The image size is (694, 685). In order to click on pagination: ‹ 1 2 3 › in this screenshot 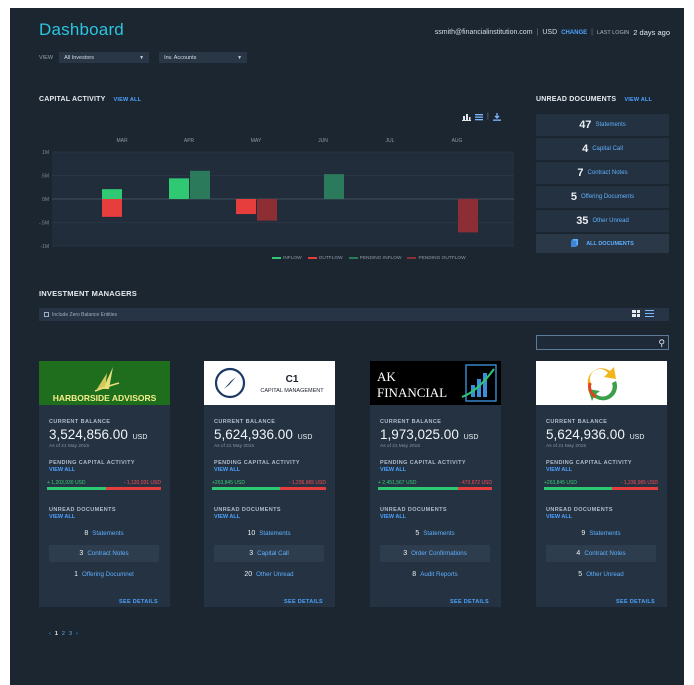, I will do `click(63, 634)`.